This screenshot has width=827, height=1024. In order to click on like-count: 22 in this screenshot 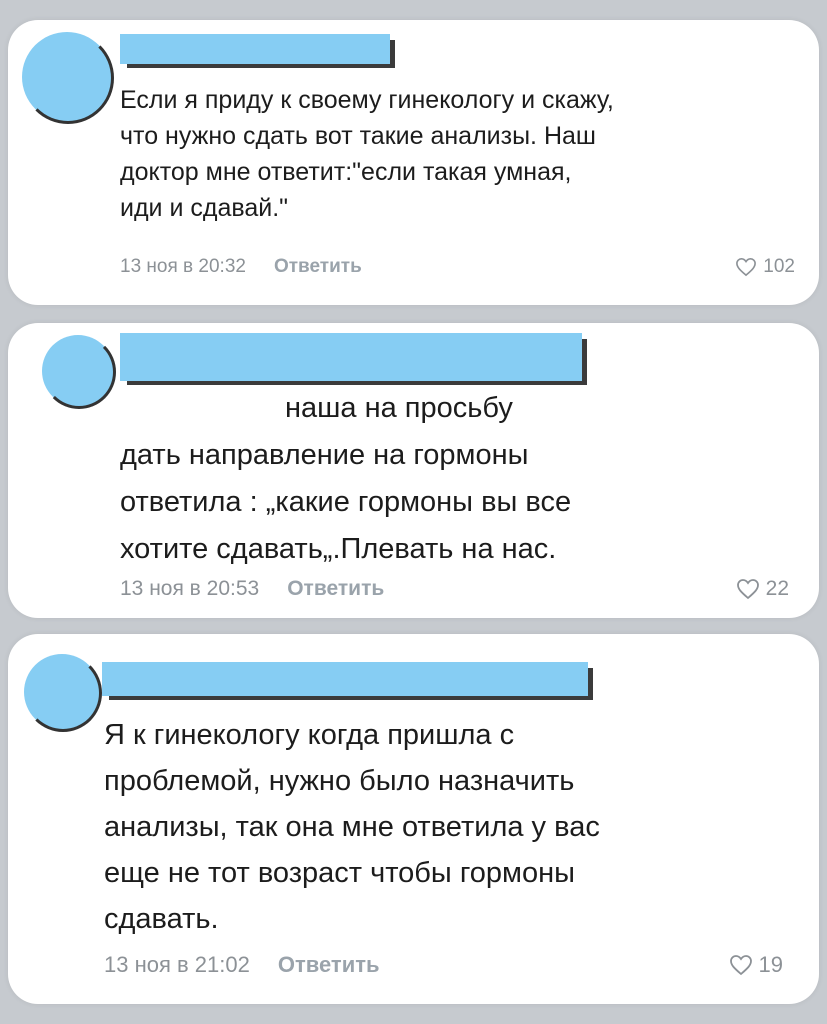, I will do `click(777, 588)`.